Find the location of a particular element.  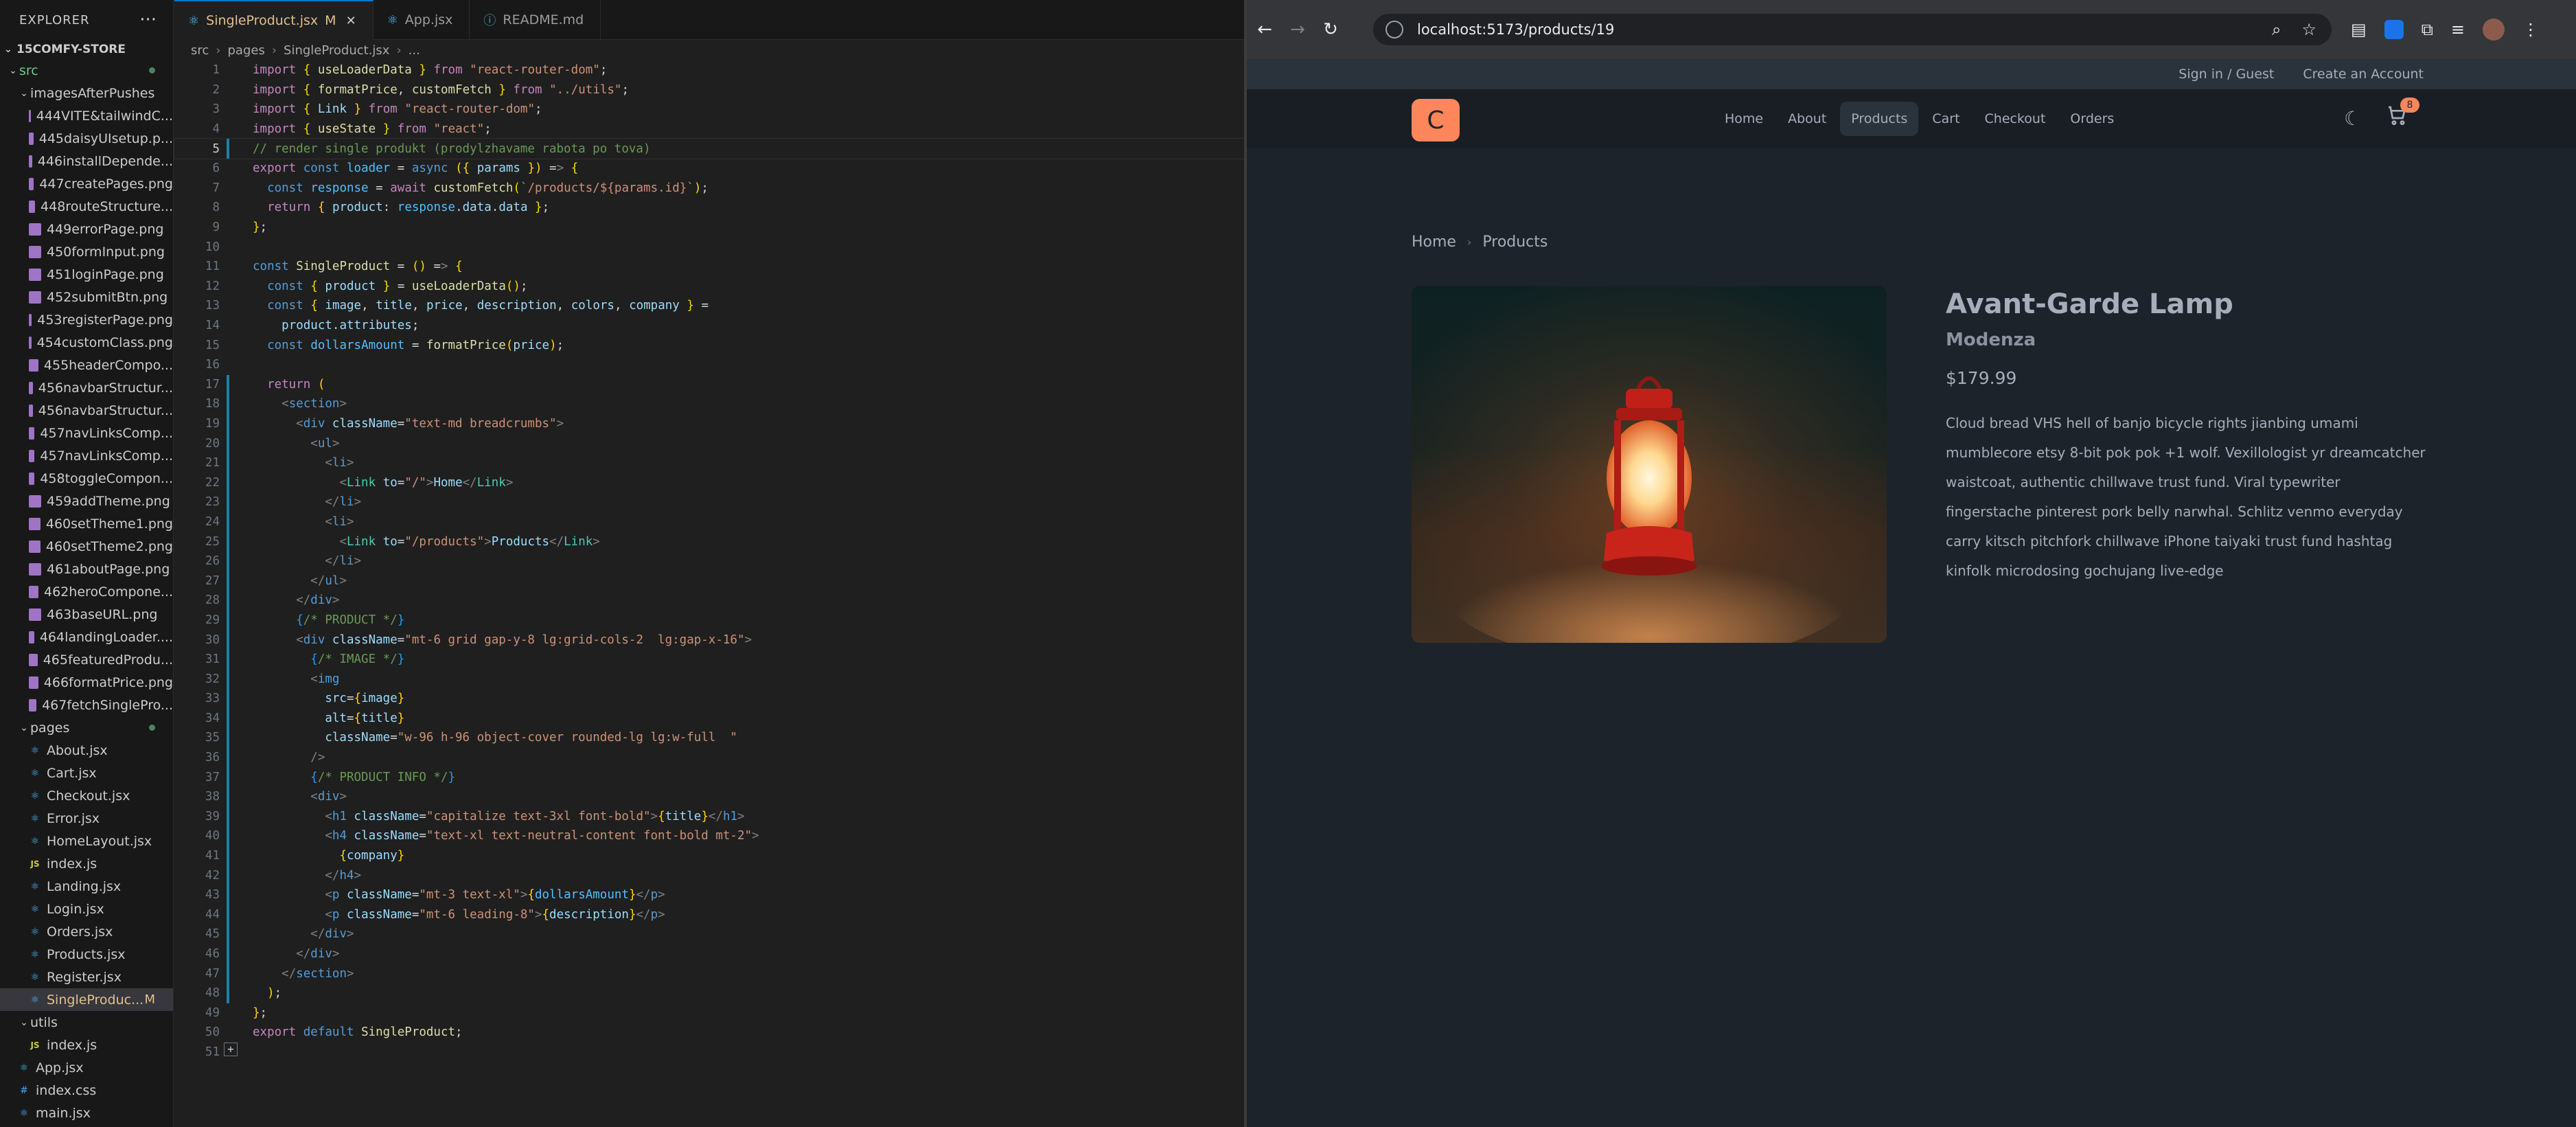

code-line: 41 {company} is located at coordinates (709, 855).